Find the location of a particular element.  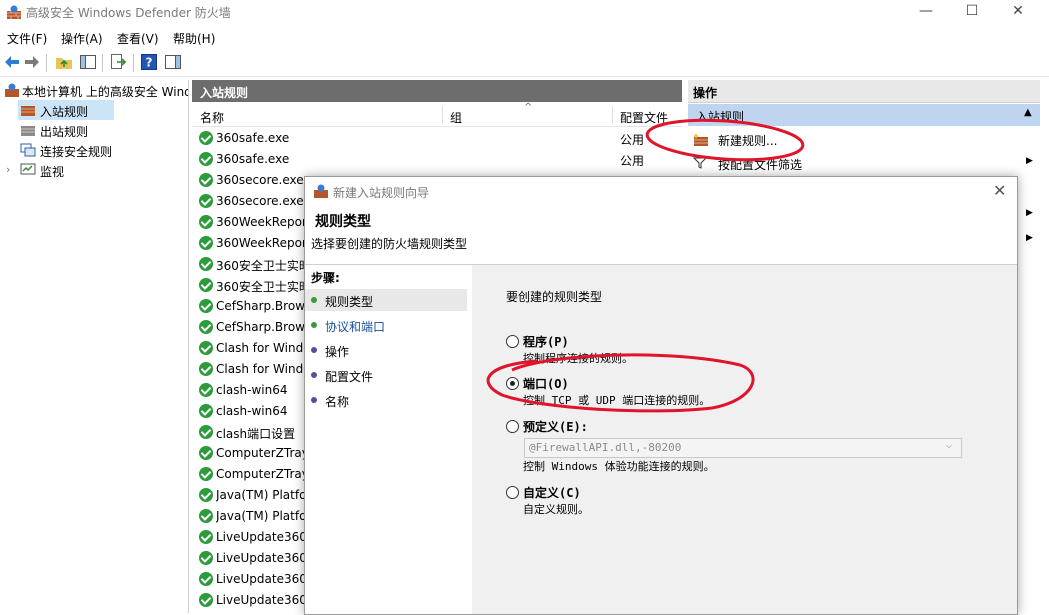

radio-program is located at coordinates (512, 341).